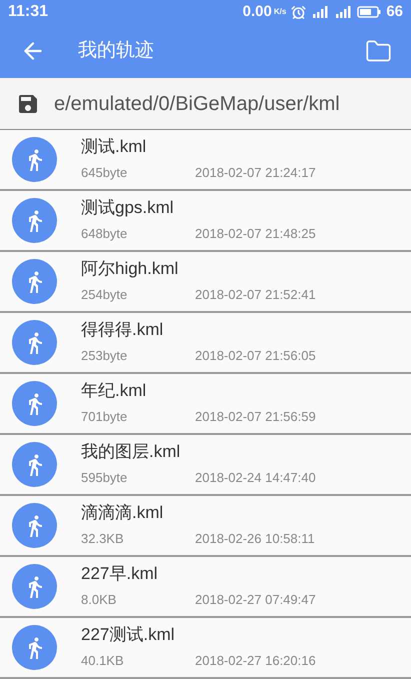 This screenshot has height=679, width=411. Describe the element at coordinates (104, 478) in the screenshot. I see `file-size: 595byte` at that location.